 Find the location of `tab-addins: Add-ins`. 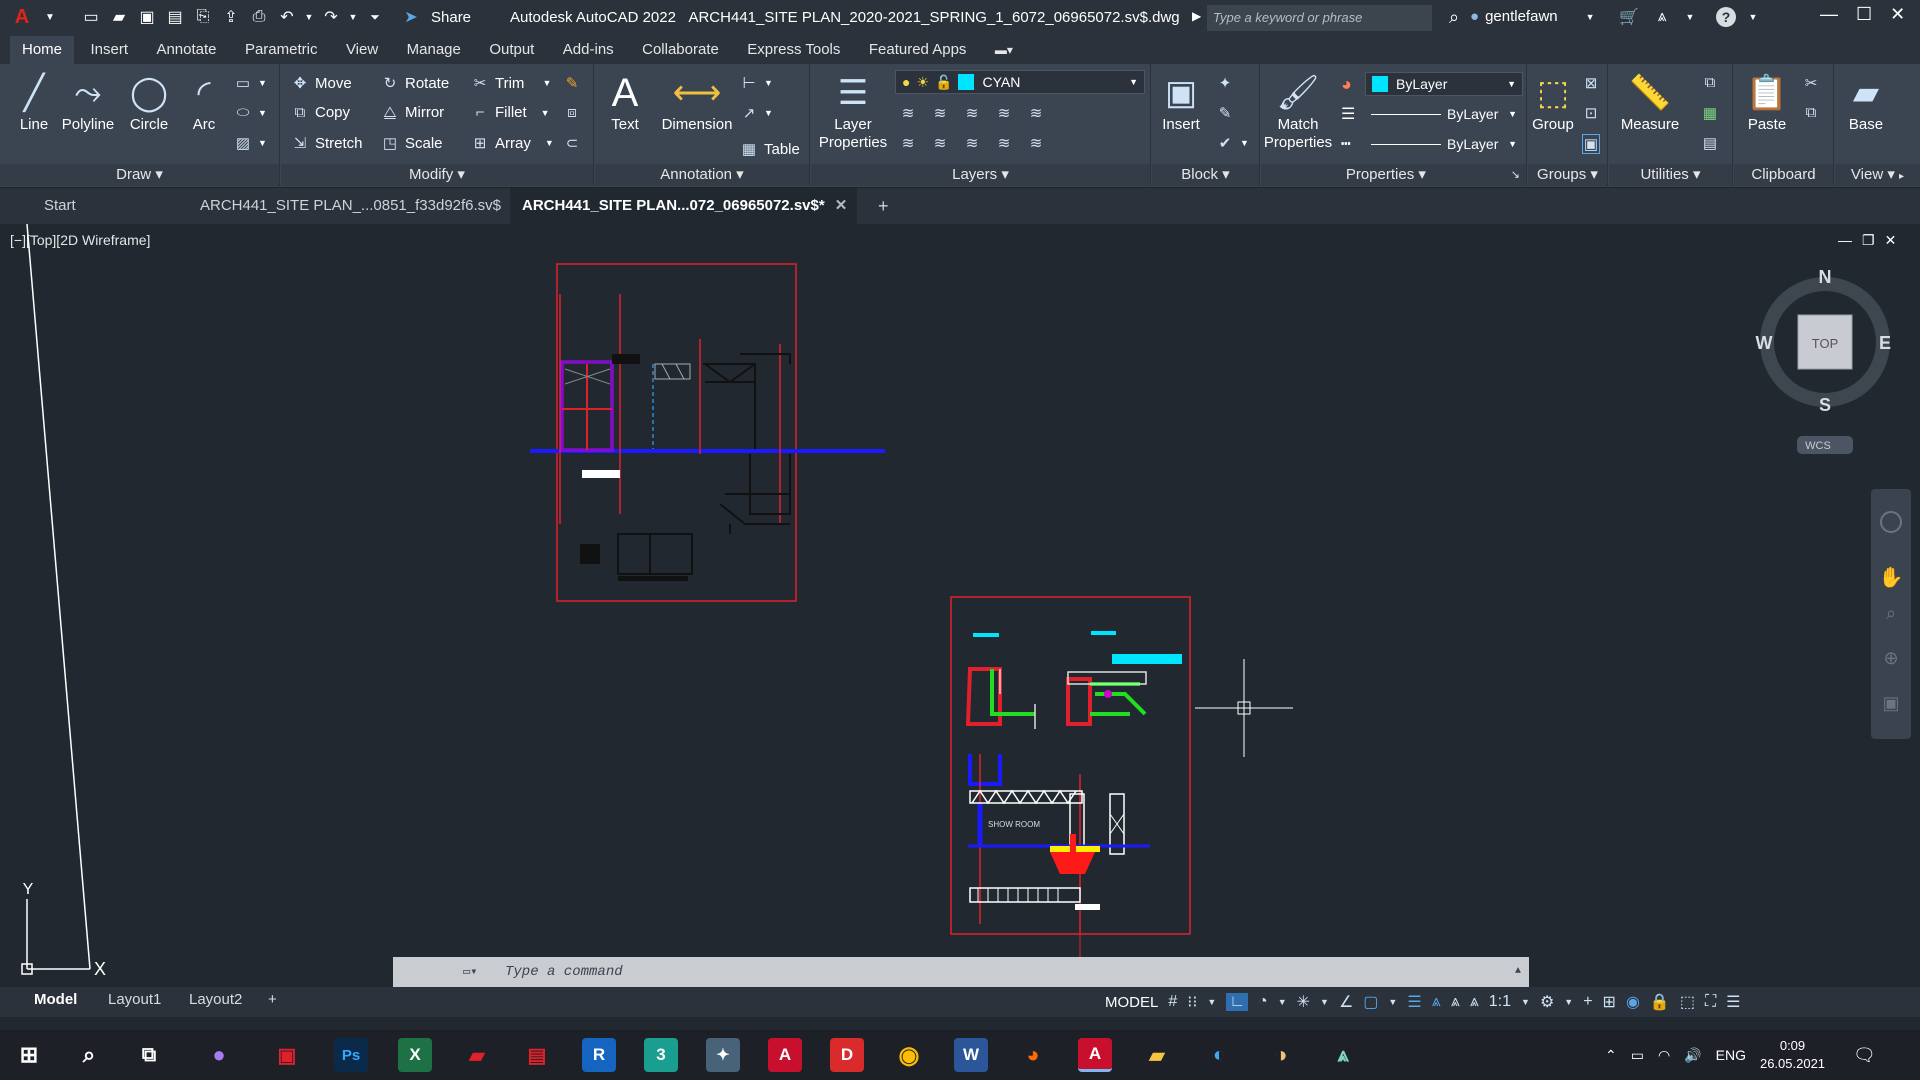

tab-addins: Add-ins is located at coordinates (588, 50).